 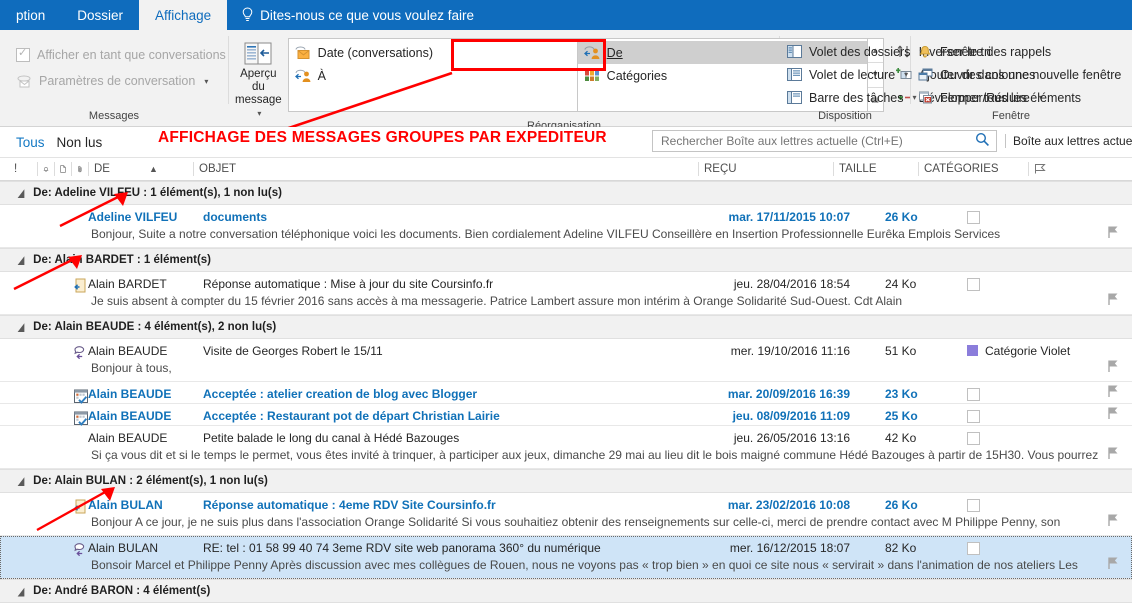 I want to click on search-icon, so click(x=982, y=141).